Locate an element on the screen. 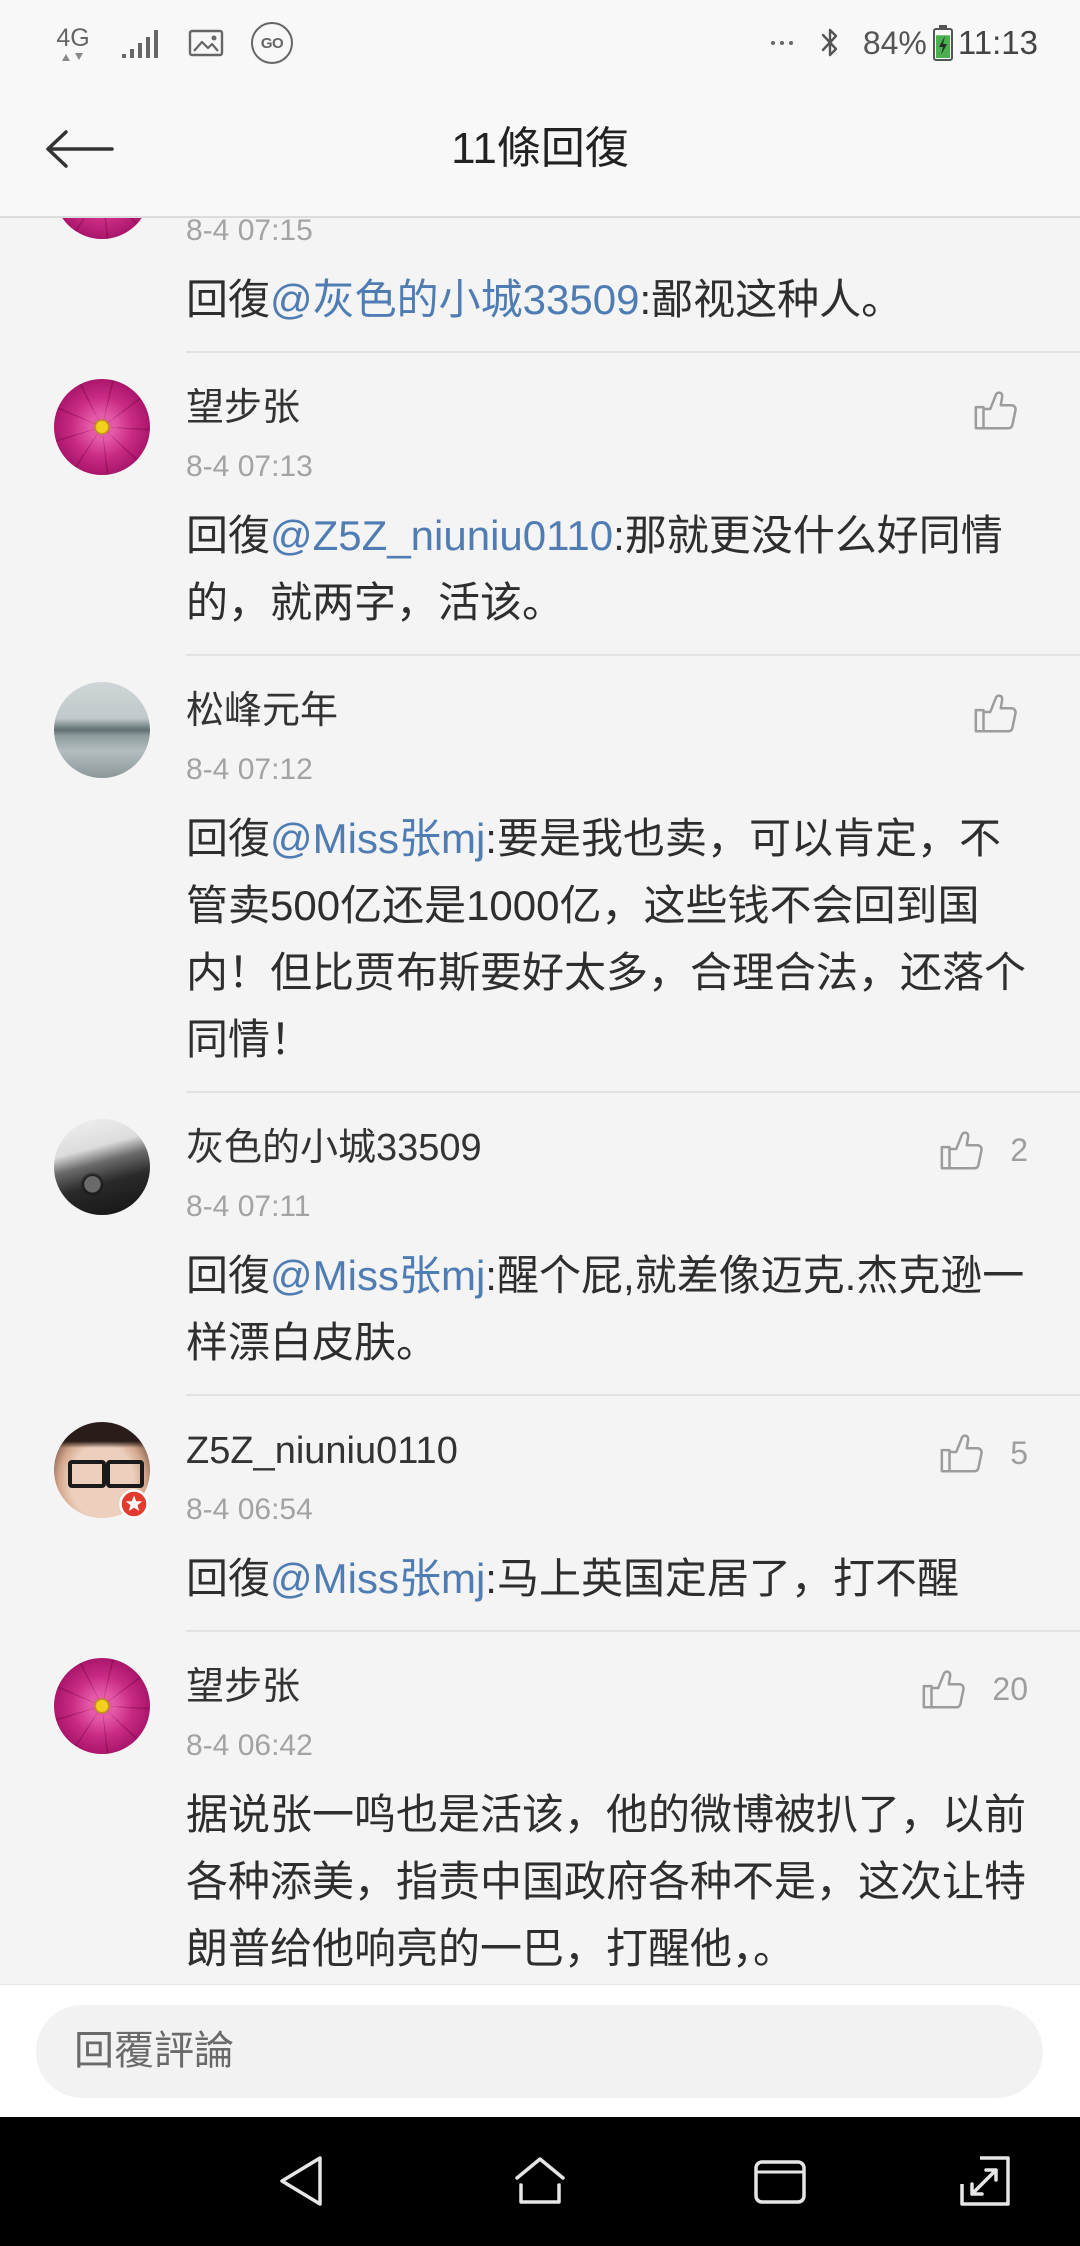 This screenshot has height=2246, width=1080. image-notification-icon is located at coordinates (206, 43).